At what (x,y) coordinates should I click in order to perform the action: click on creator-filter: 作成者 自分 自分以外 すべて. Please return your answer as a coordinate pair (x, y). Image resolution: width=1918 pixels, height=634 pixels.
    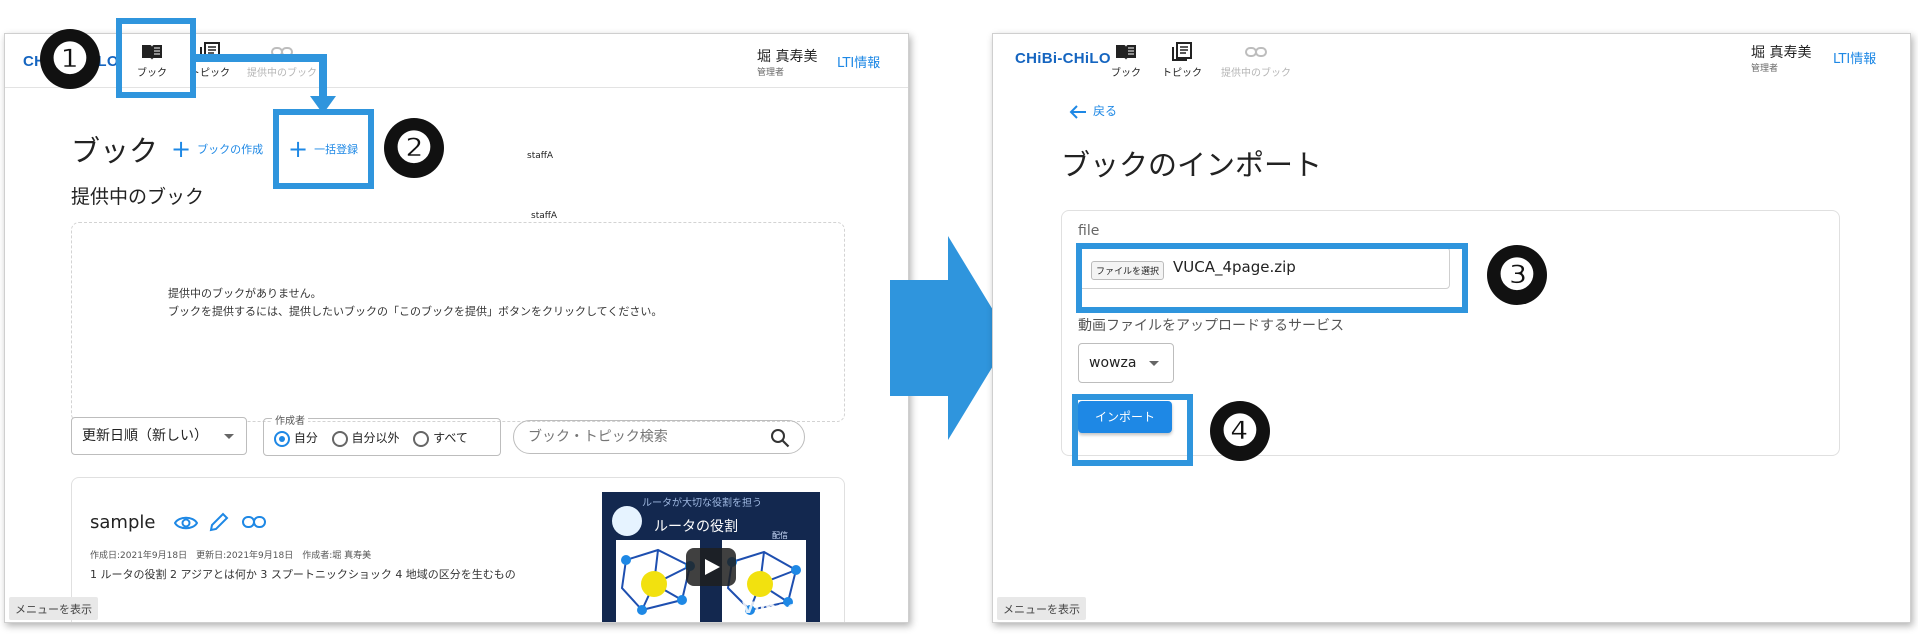
    Looking at the image, I should click on (382, 434).